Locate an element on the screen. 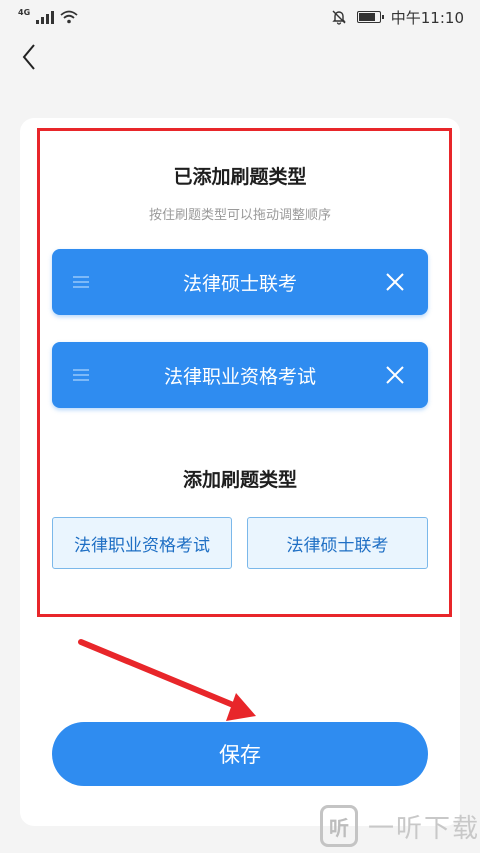 This screenshot has width=480, height=853. watermark: 听 一听下载 is located at coordinates (400, 826).